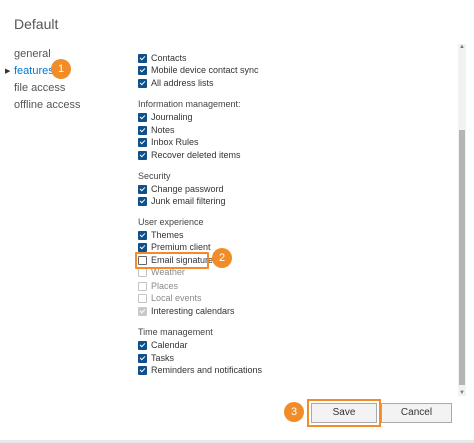  What do you see at coordinates (175, 142) in the screenshot?
I see `option-label: Inbox Rules` at bounding box center [175, 142].